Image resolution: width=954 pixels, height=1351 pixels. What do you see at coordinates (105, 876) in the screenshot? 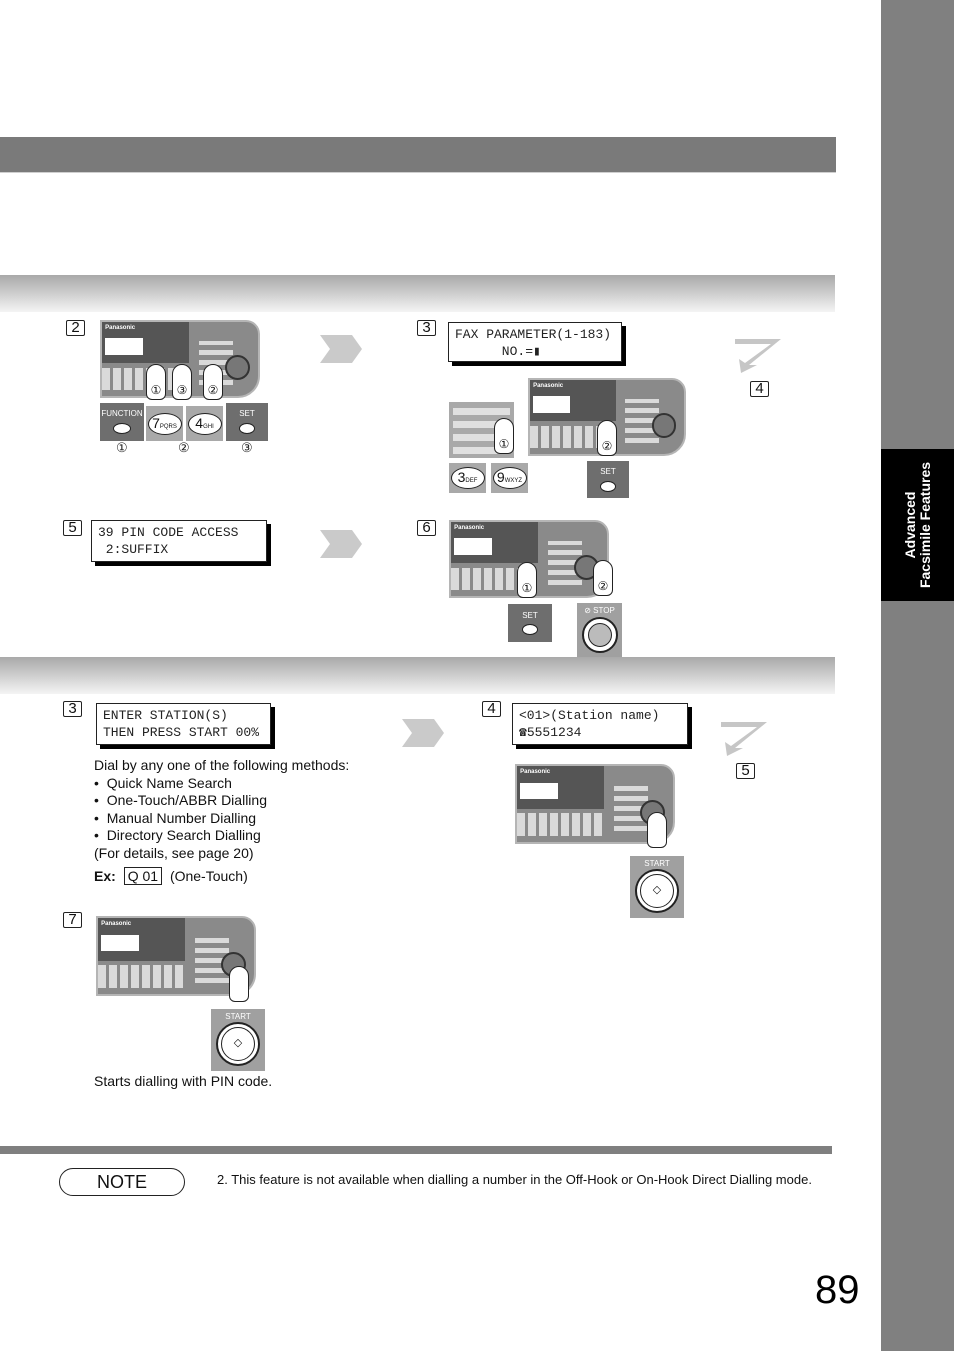
I see `example-label: Ex:` at bounding box center [105, 876].